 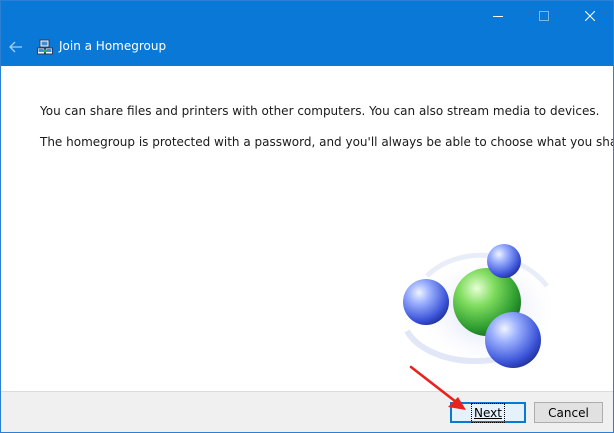 What do you see at coordinates (307, 33) in the screenshot?
I see `title-bar: Join a Homegroup` at bounding box center [307, 33].